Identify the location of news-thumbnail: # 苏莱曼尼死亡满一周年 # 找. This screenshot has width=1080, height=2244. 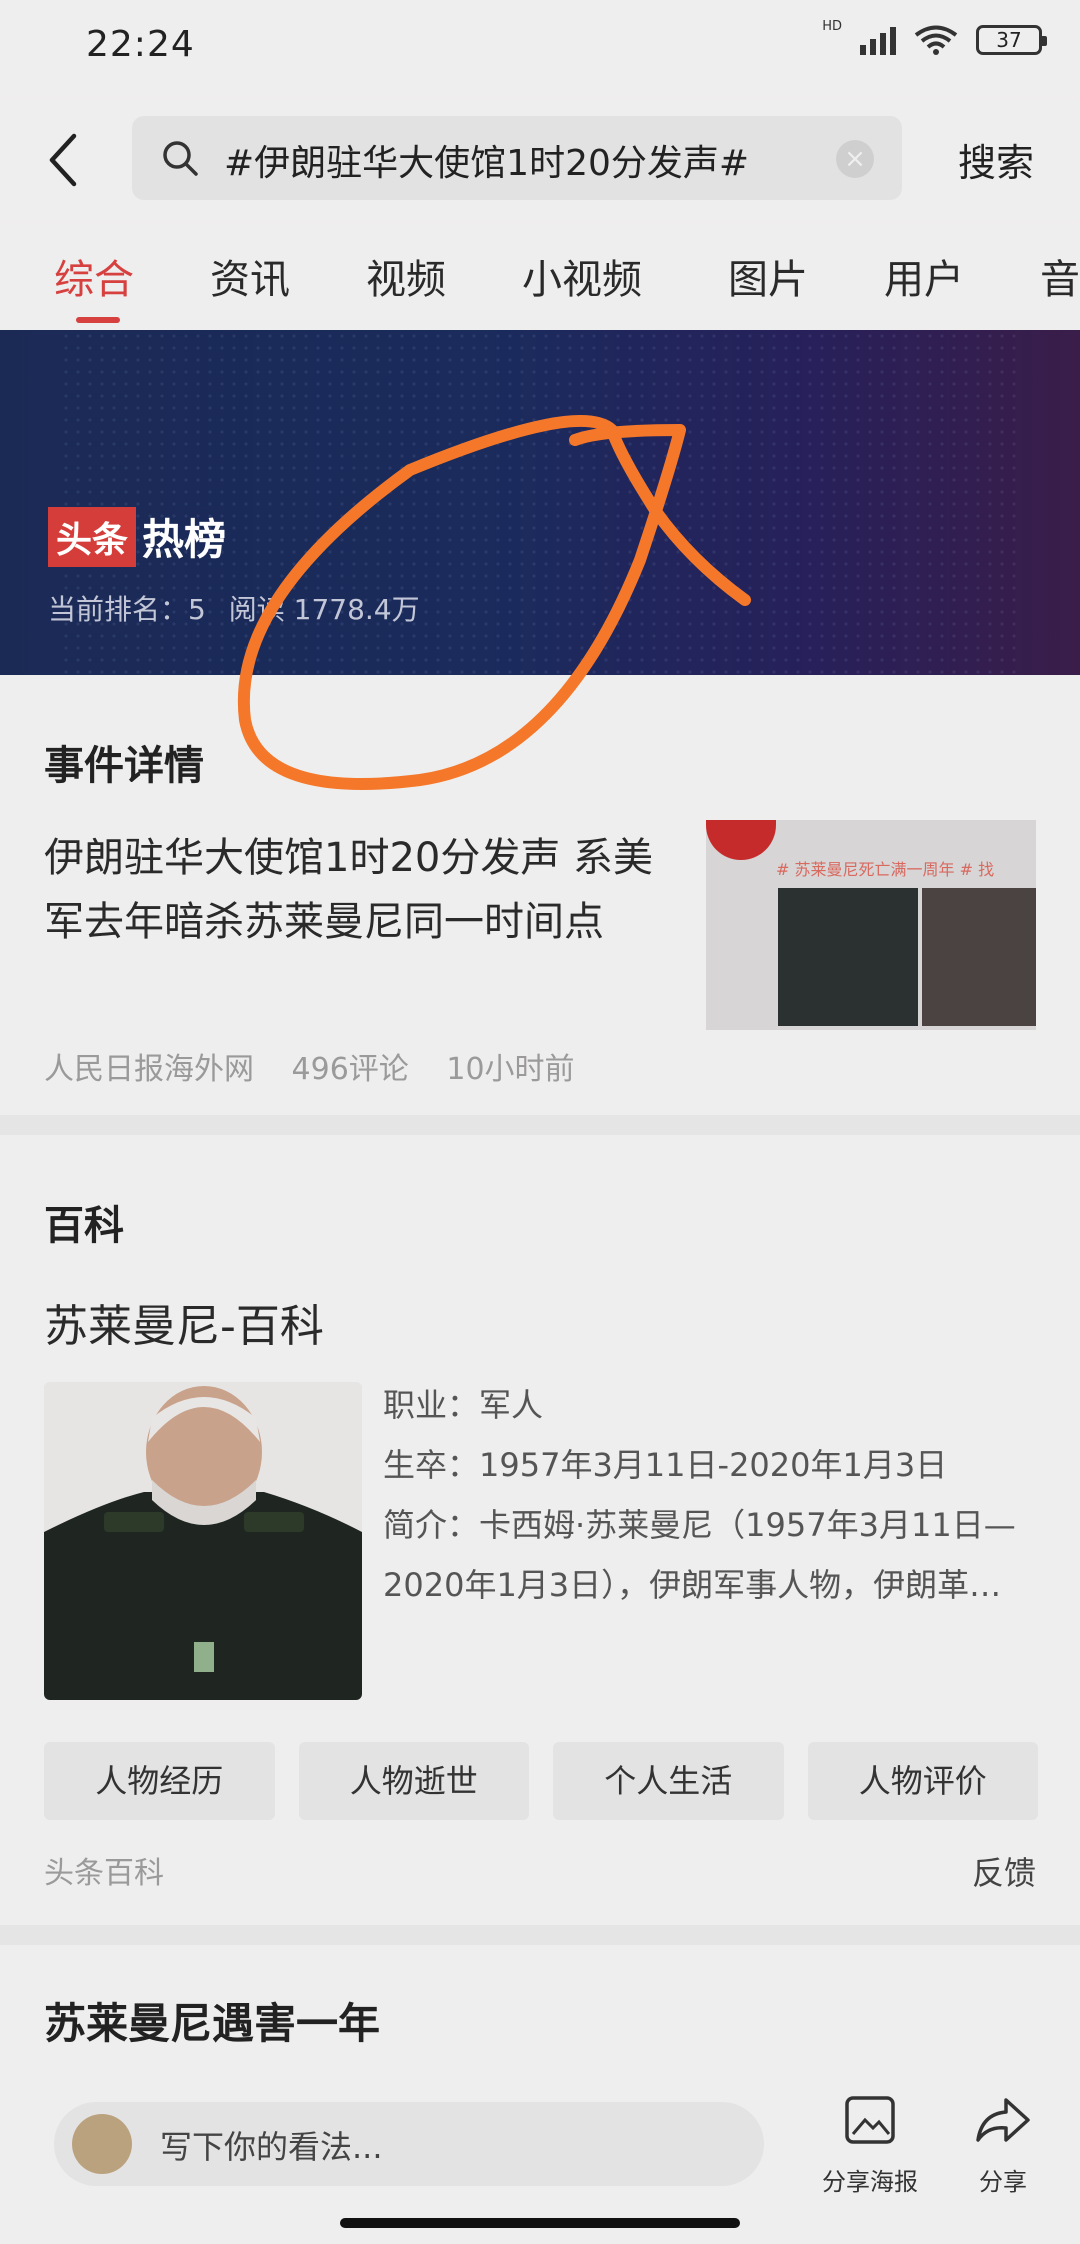
(871, 925).